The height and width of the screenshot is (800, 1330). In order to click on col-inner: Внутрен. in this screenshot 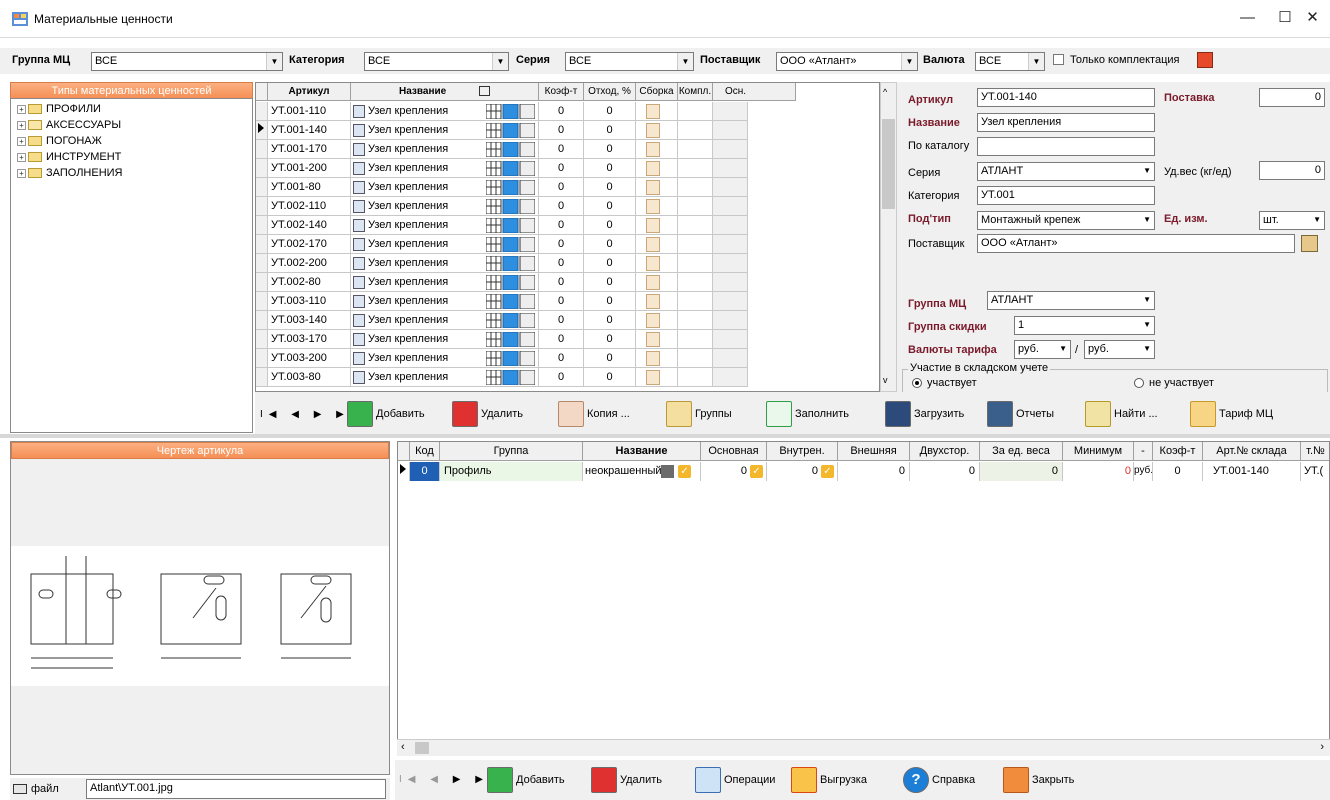, I will do `click(802, 451)`.